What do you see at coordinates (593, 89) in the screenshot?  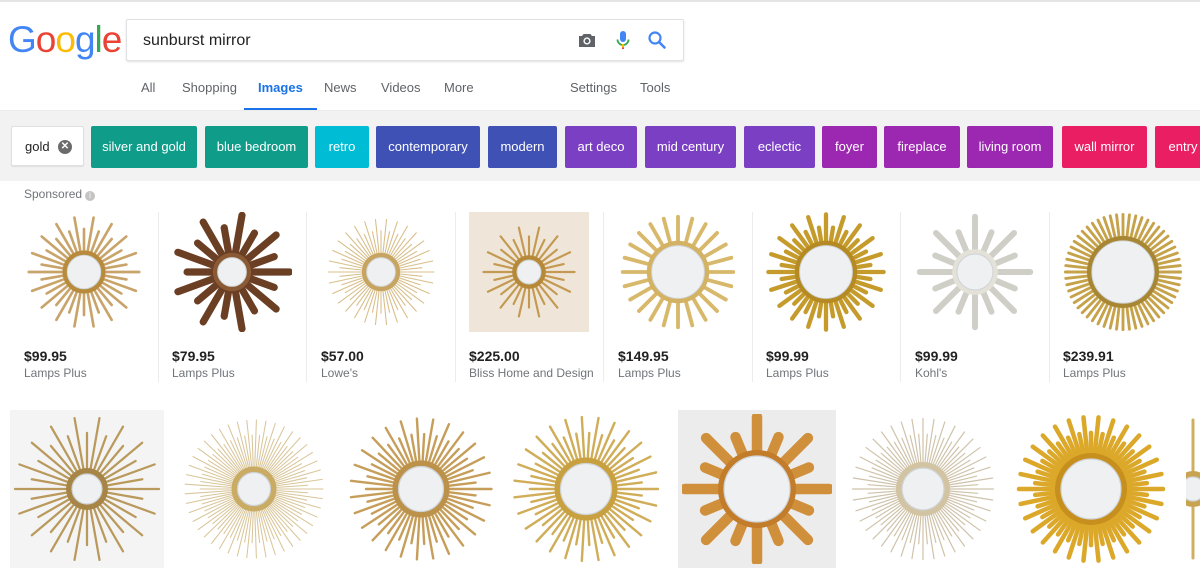 I see `tab-settings: Settings` at bounding box center [593, 89].